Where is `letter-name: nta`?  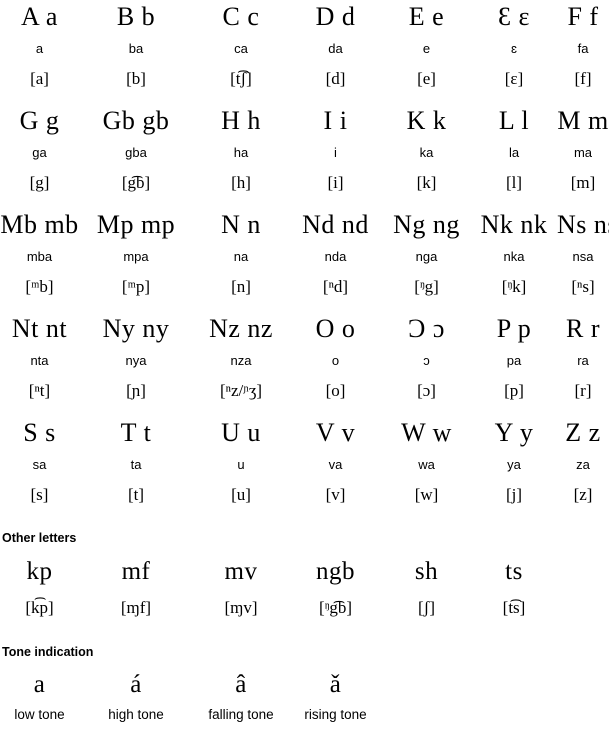 letter-name: nta is located at coordinates (39, 360).